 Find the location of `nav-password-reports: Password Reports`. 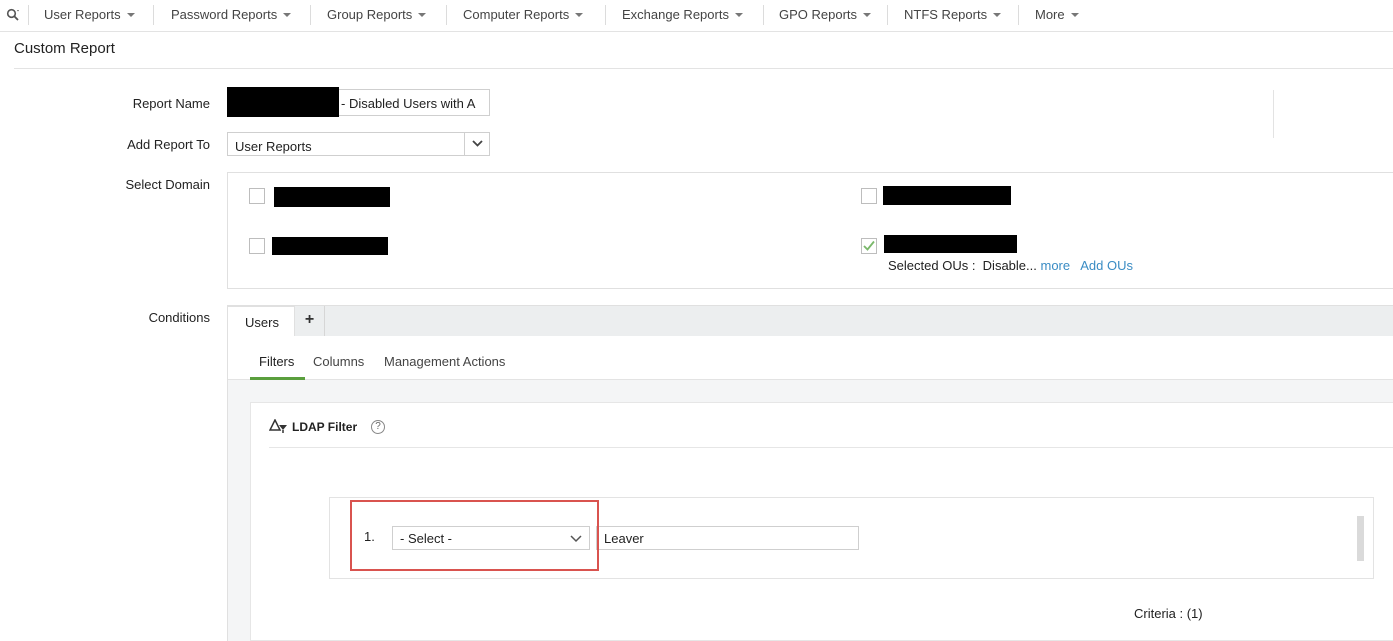

nav-password-reports: Password Reports is located at coordinates (231, 14).